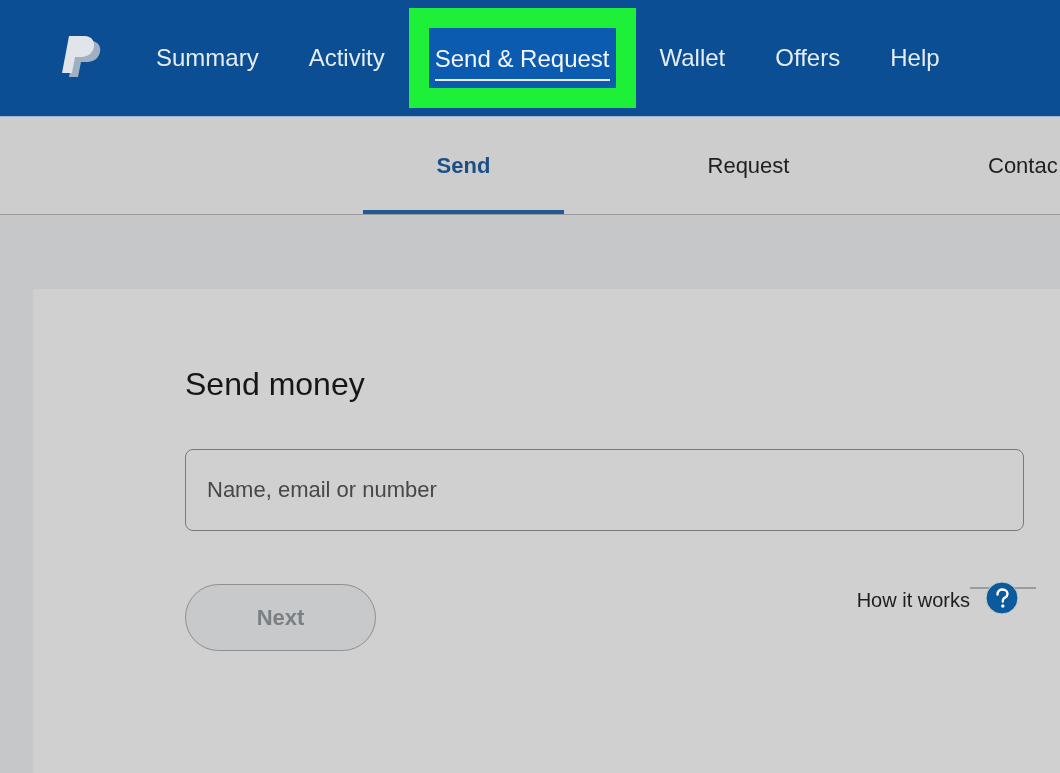  I want to click on nav-tab: Offers, so click(808, 58).